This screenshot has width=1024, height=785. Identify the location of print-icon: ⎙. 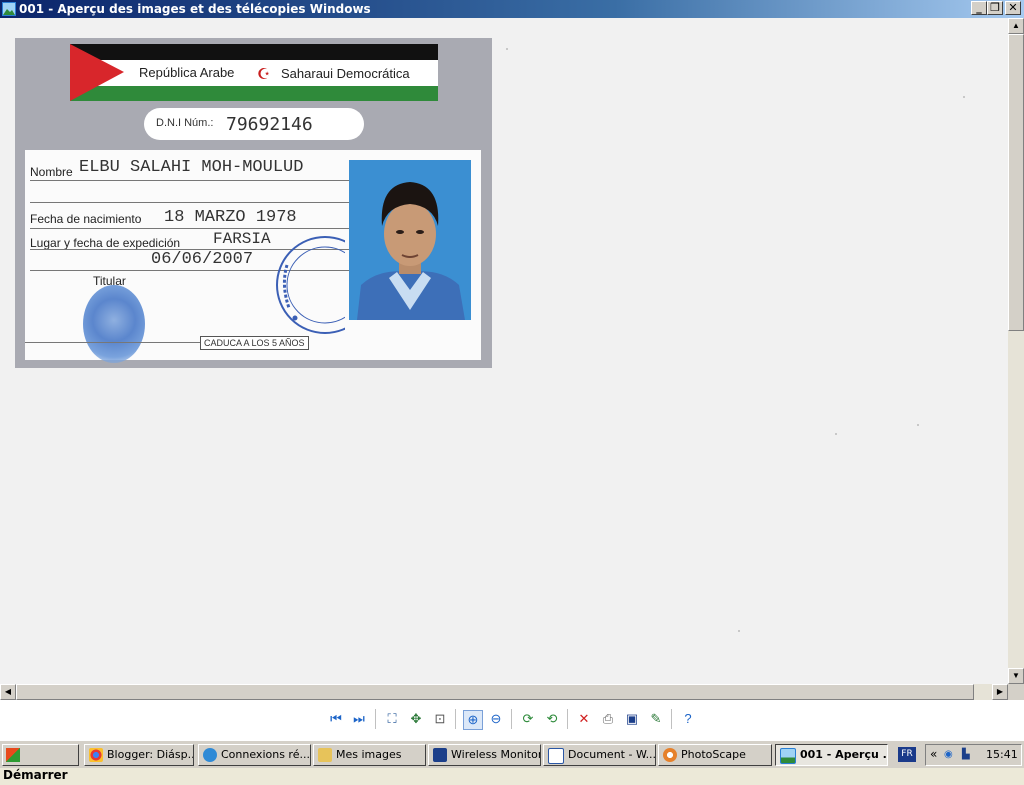
(608, 719).